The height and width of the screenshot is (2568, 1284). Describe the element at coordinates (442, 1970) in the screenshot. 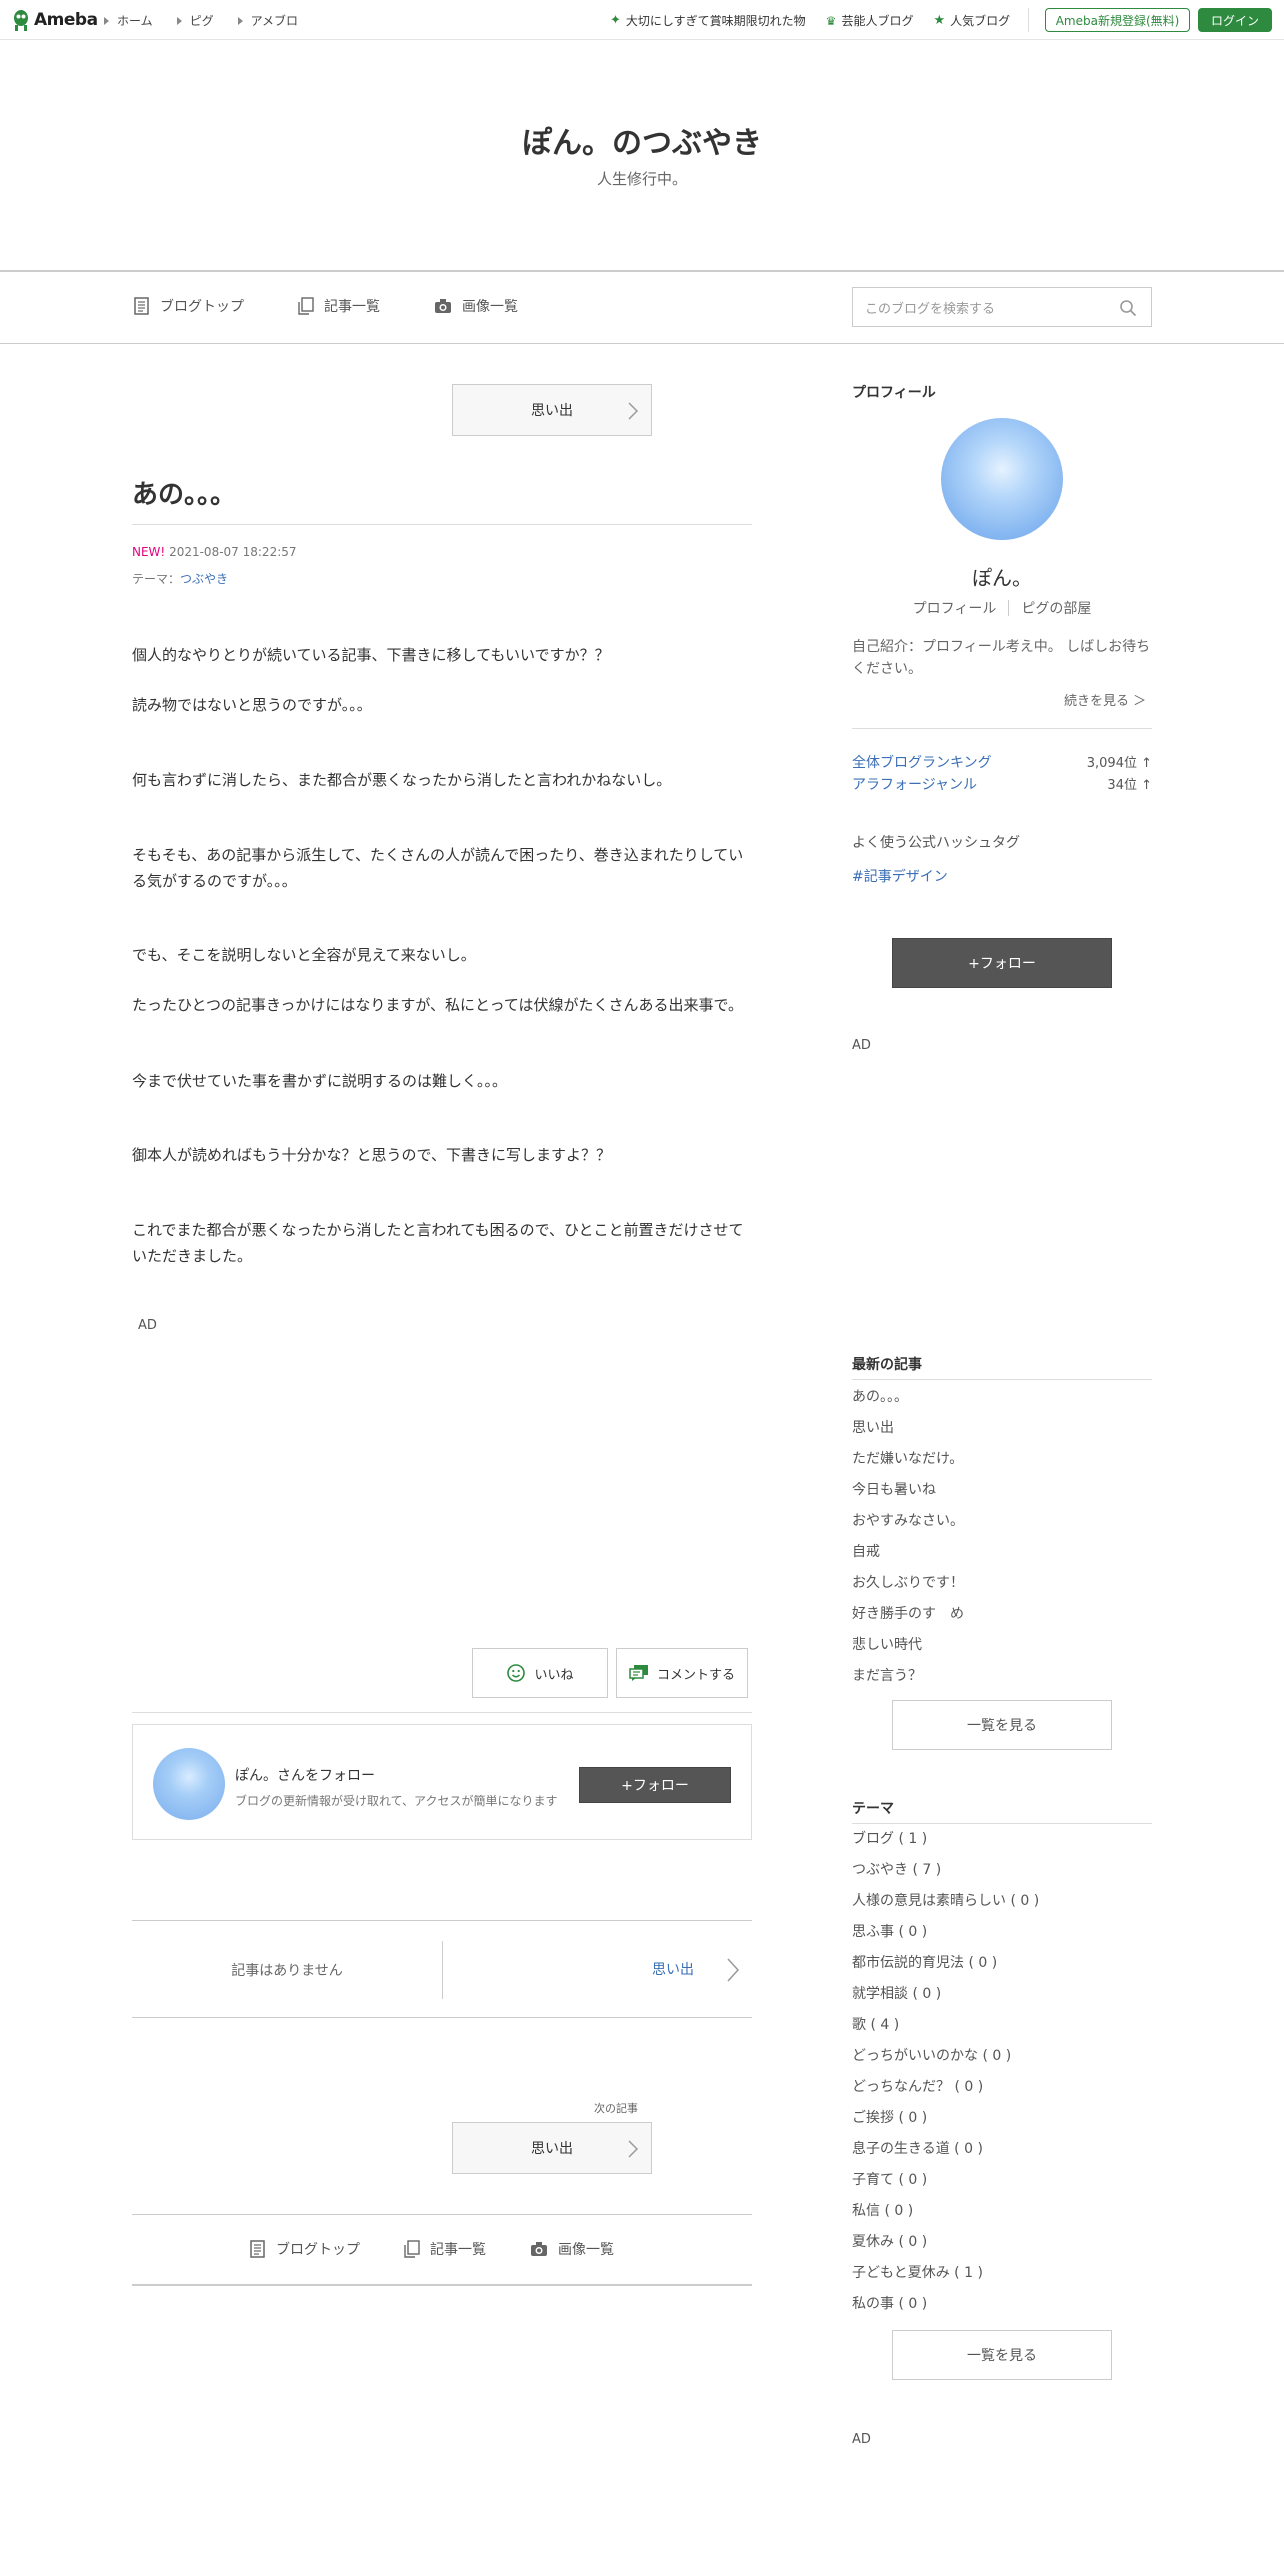

I see `pager-divider` at that location.